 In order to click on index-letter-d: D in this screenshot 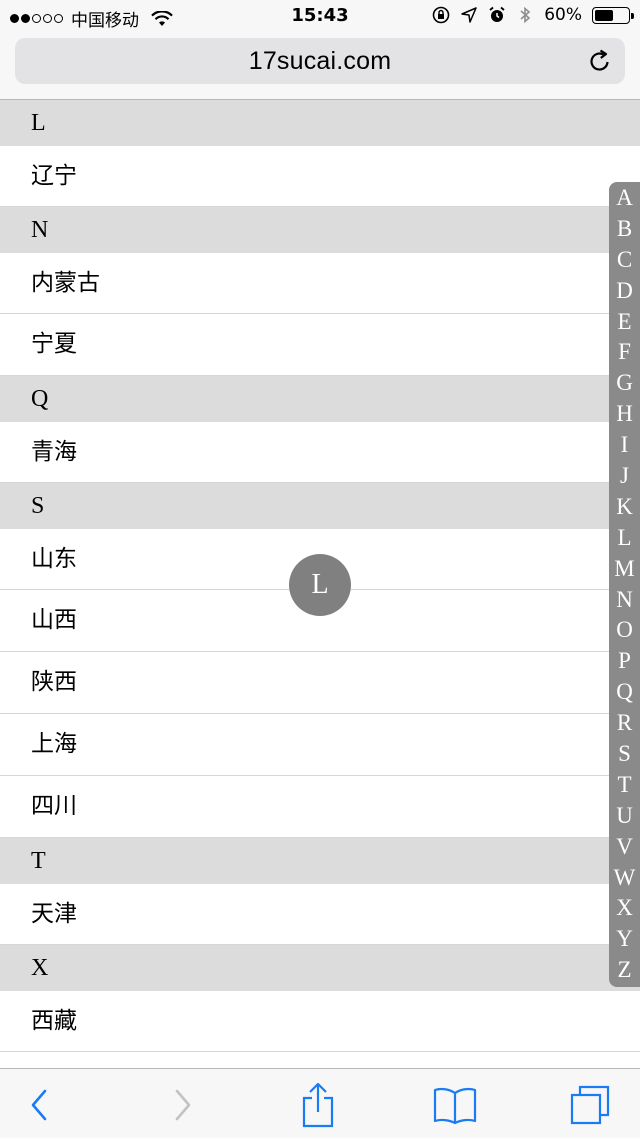, I will do `click(624, 291)`.